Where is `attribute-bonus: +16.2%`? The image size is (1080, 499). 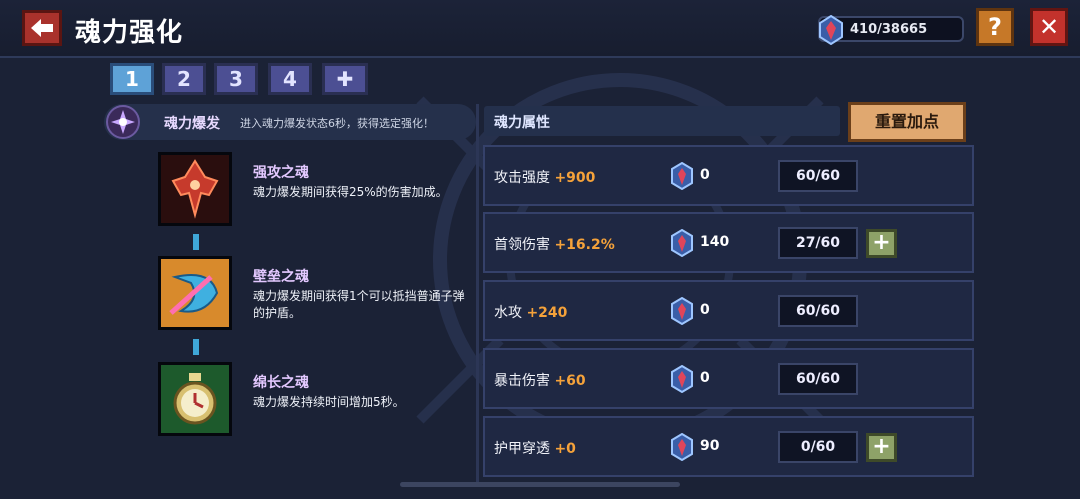 attribute-bonus: +16.2% is located at coordinates (584, 245).